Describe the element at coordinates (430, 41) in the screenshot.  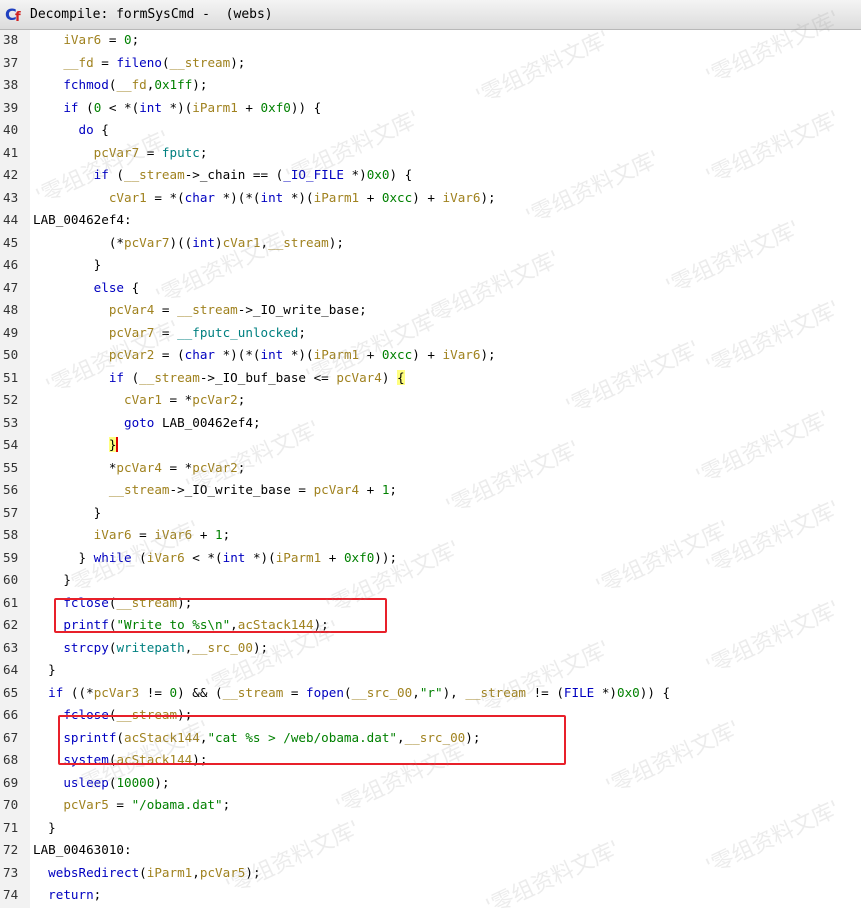
I see `code-line: 38 iVar6 = 0;` at that location.